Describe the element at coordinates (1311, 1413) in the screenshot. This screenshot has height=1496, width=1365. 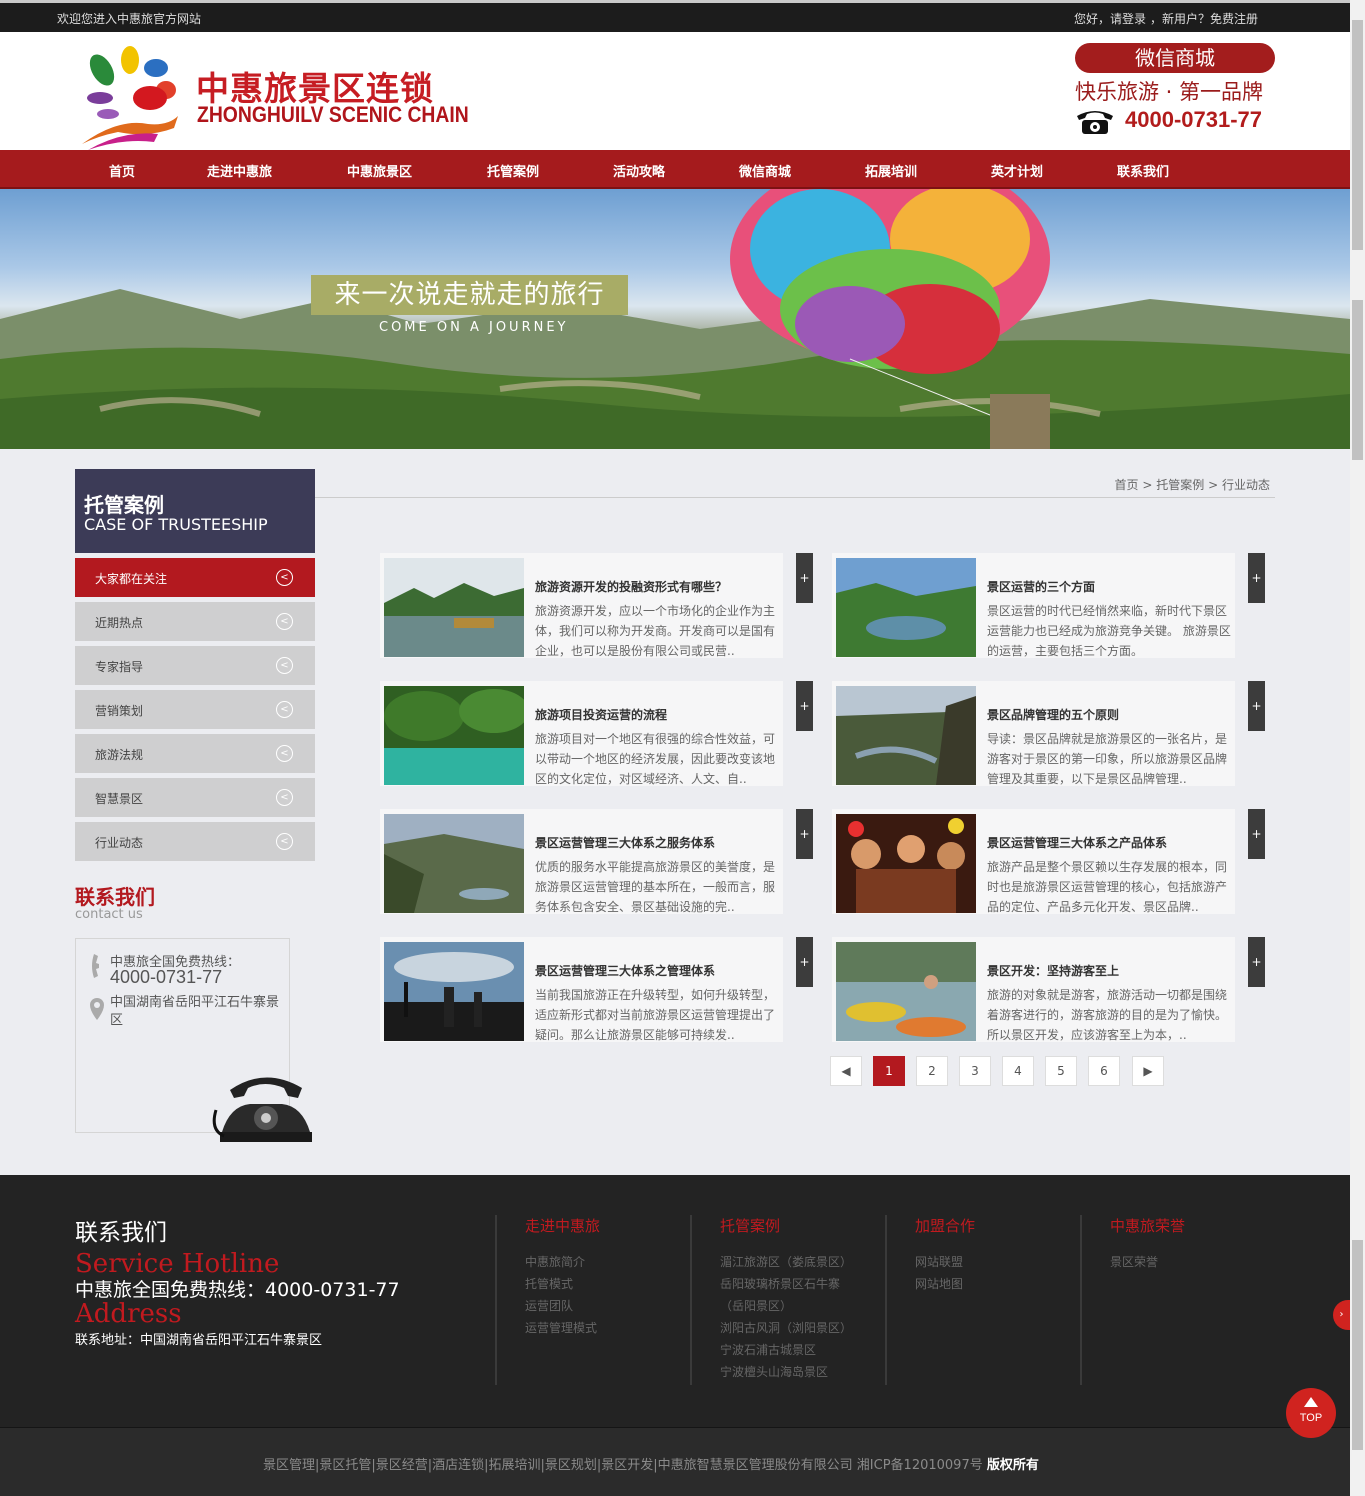
I see `back-to-top-button: TOP` at that location.